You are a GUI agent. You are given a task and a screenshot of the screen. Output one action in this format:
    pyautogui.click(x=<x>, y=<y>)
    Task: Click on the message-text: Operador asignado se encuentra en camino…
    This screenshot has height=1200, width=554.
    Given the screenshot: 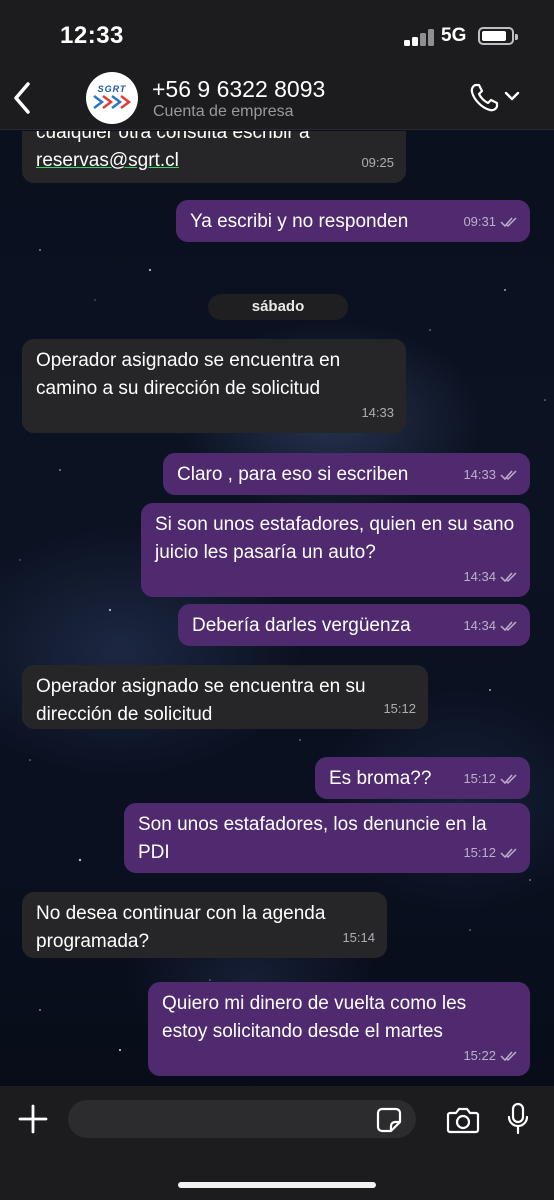 What is the action you would take?
    pyautogui.click(x=188, y=374)
    